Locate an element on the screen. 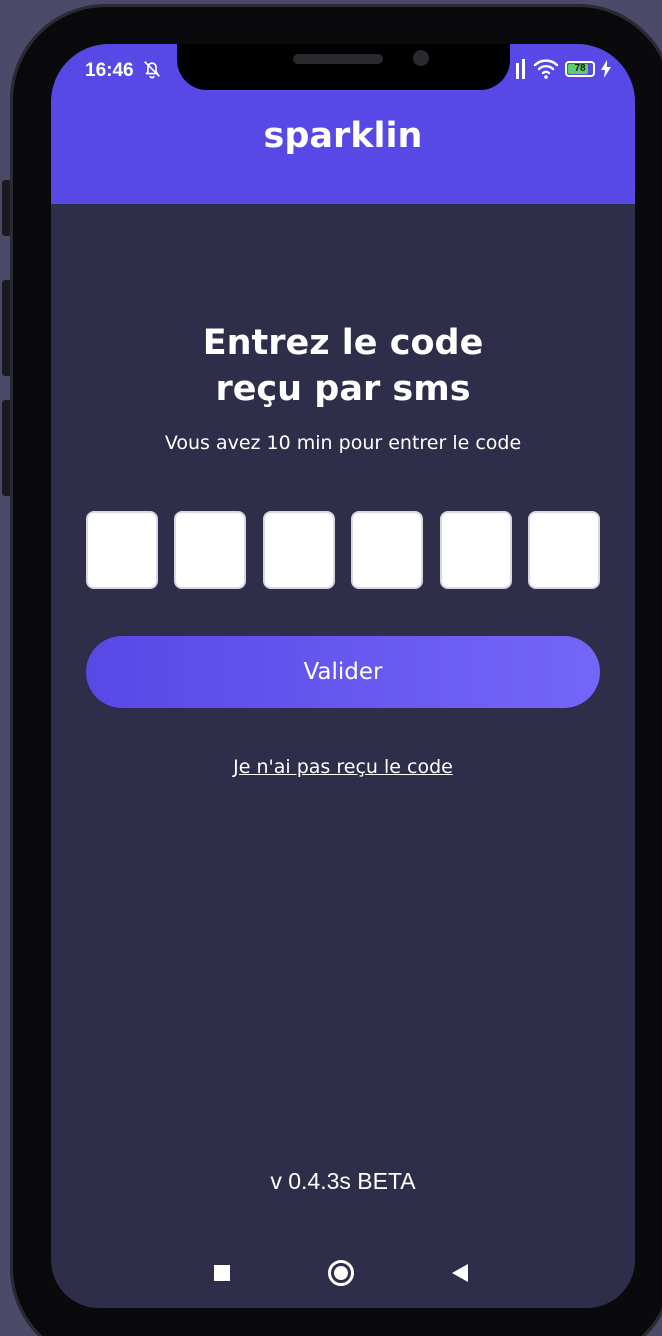 The image size is (662, 1336). otp-input-group is located at coordinates (343, 550).